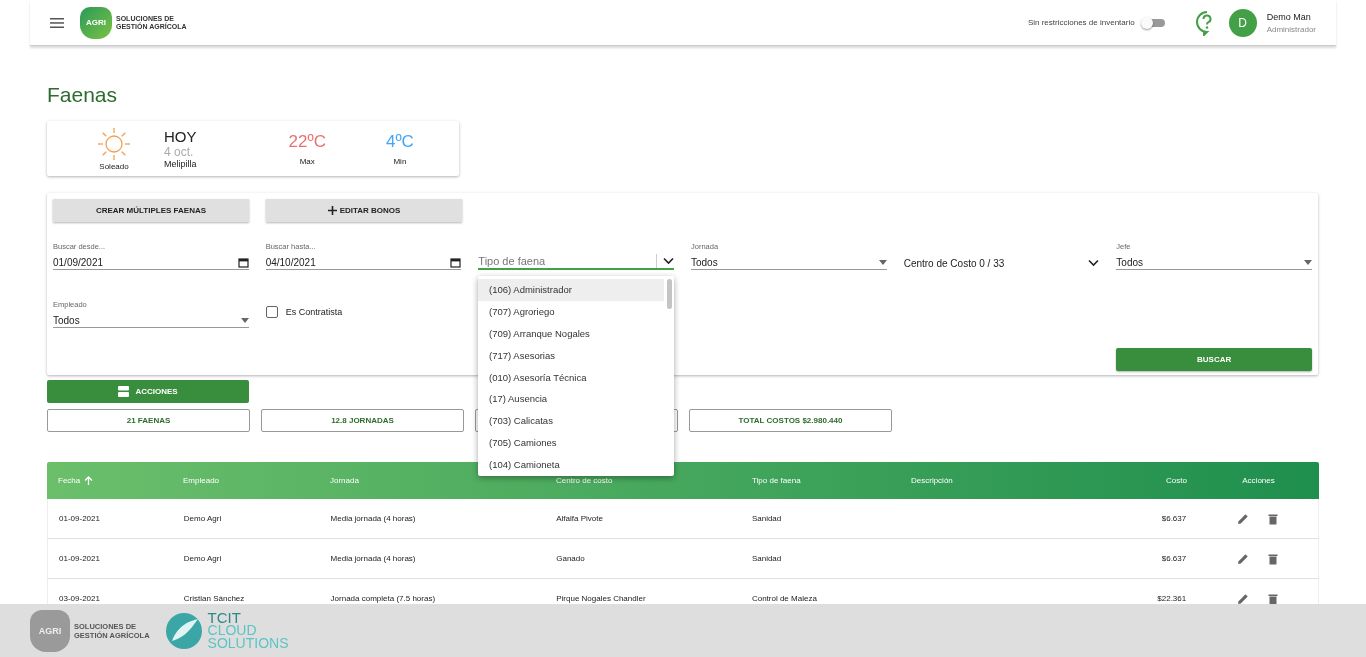  Describe the element at coordinates (538, 261) in the screenshot. I see `field-input: Tipo de faena` at that location.